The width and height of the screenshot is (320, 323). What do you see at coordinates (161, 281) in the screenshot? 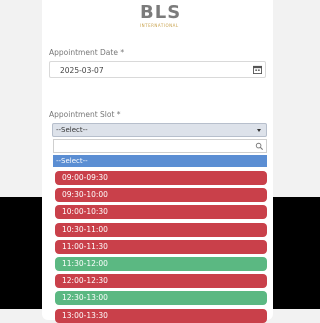
I see `slot-option: 12:00-12:30` at bounding box center [161, 281].